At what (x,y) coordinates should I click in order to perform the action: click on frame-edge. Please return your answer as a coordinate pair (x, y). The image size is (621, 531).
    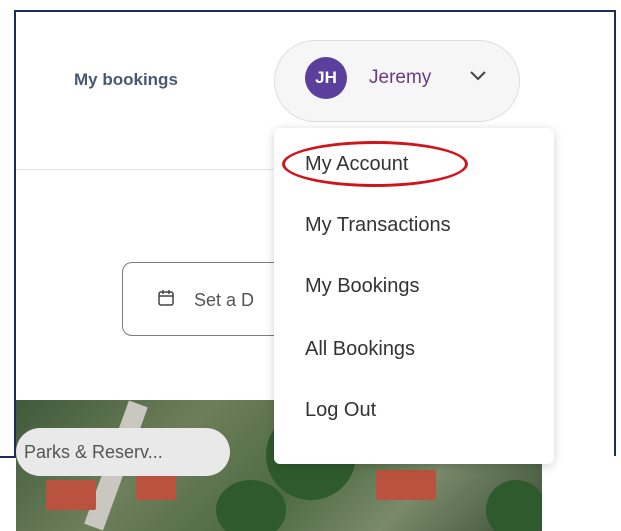
    Looking at the image, I should click on (8, 457).